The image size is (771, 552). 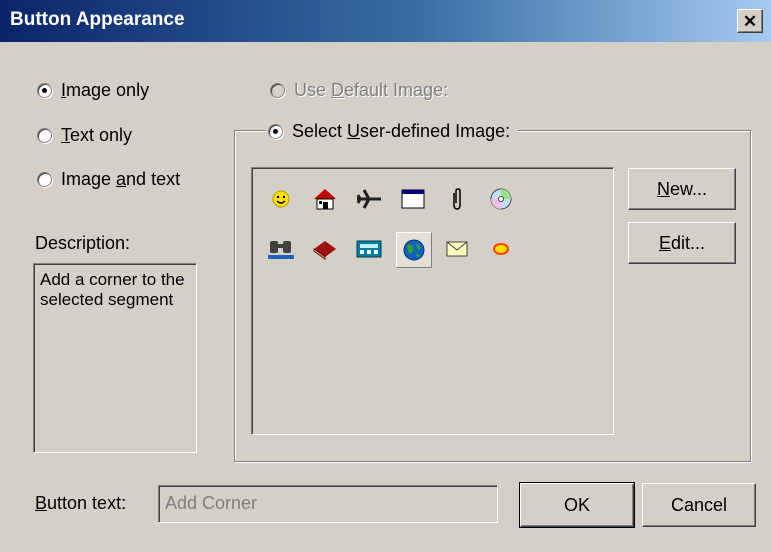 What do you see at coordinates (115, 358) in the screenshot?
I see `description-text: Add a corner to the selected segment` at bounding box center [115, 358].